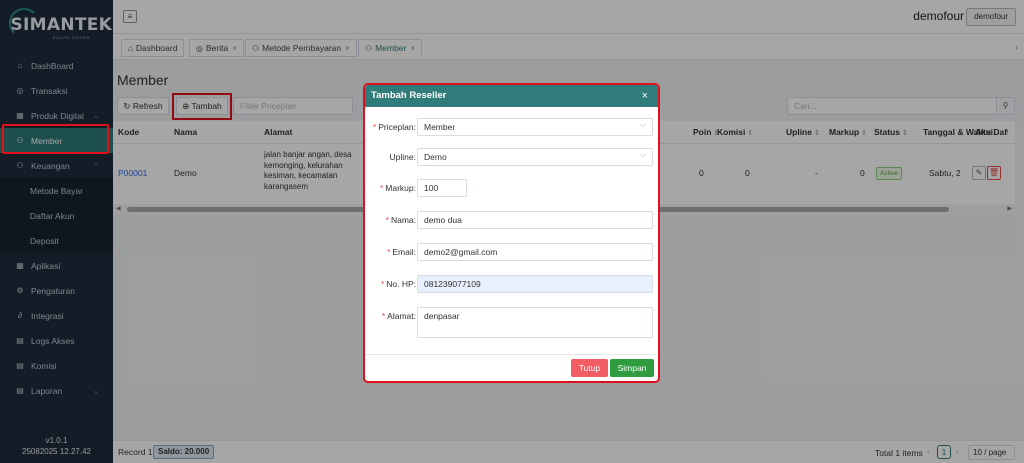  Describe the element at coordinates (442, 188) in the screenshot. I see `markup-input: 100` at that location.